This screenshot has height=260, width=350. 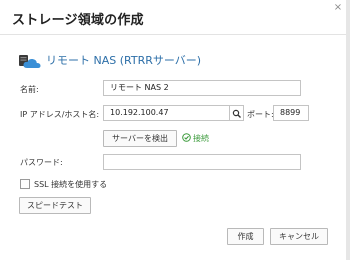 I want to click on detect-server-button: サーバーを検出, so click(x=140, y=138).